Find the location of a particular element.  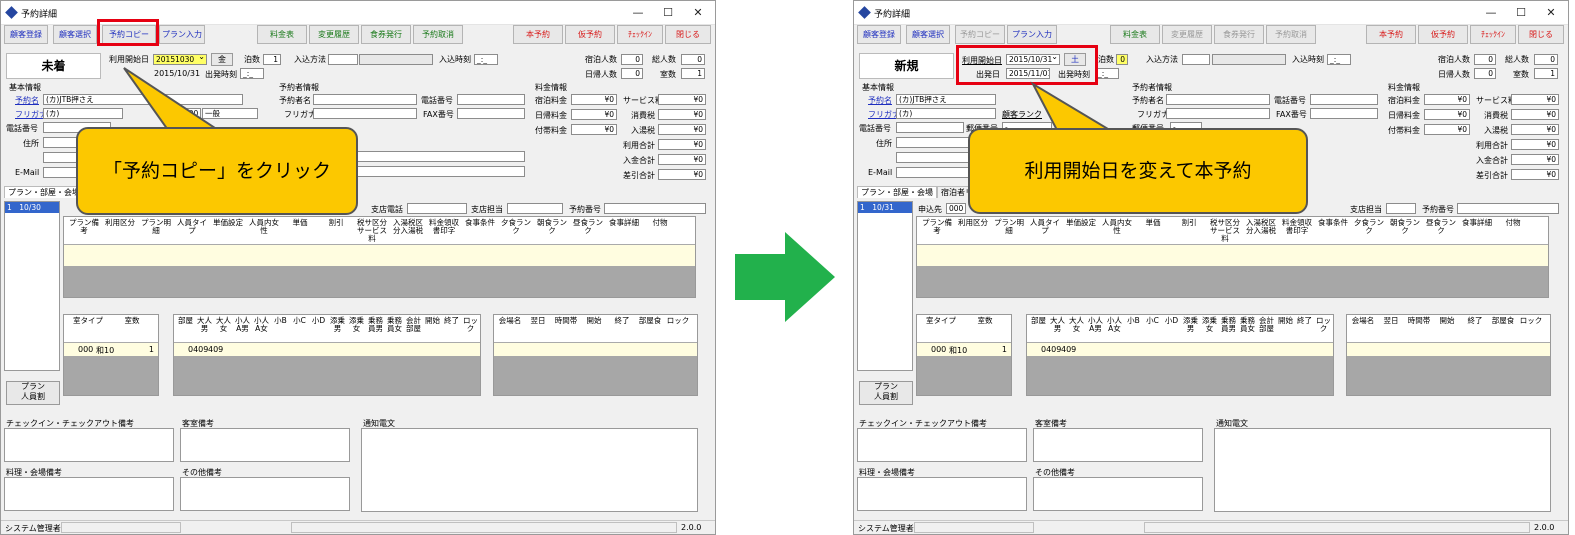

reserver-name-field: (カ)JTB押さえ is located at coordinates (946, 99).